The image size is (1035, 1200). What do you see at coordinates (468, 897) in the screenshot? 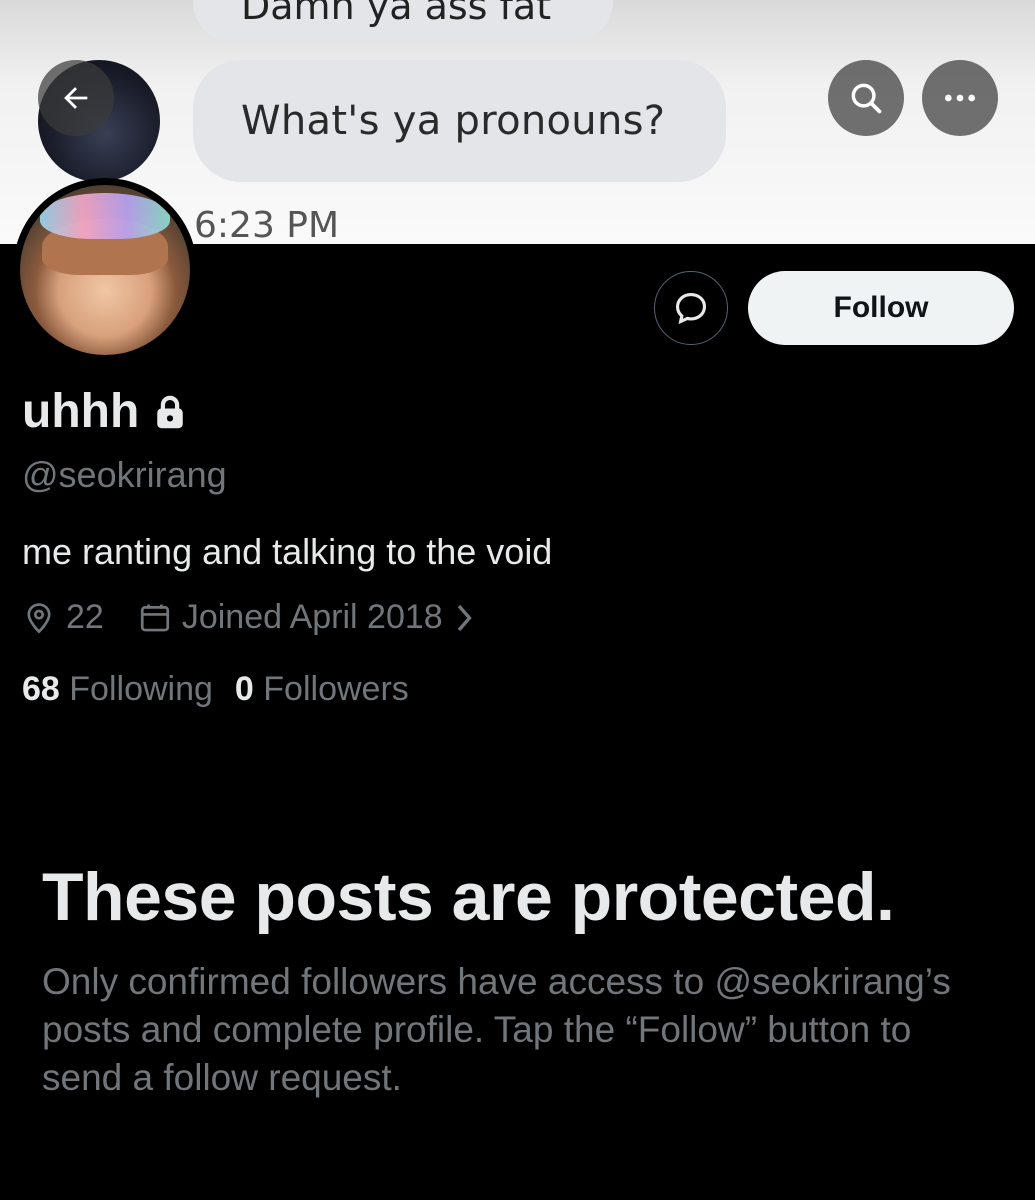
I see `protected-title: These posts are protected.` at bounding box center [468, 897].